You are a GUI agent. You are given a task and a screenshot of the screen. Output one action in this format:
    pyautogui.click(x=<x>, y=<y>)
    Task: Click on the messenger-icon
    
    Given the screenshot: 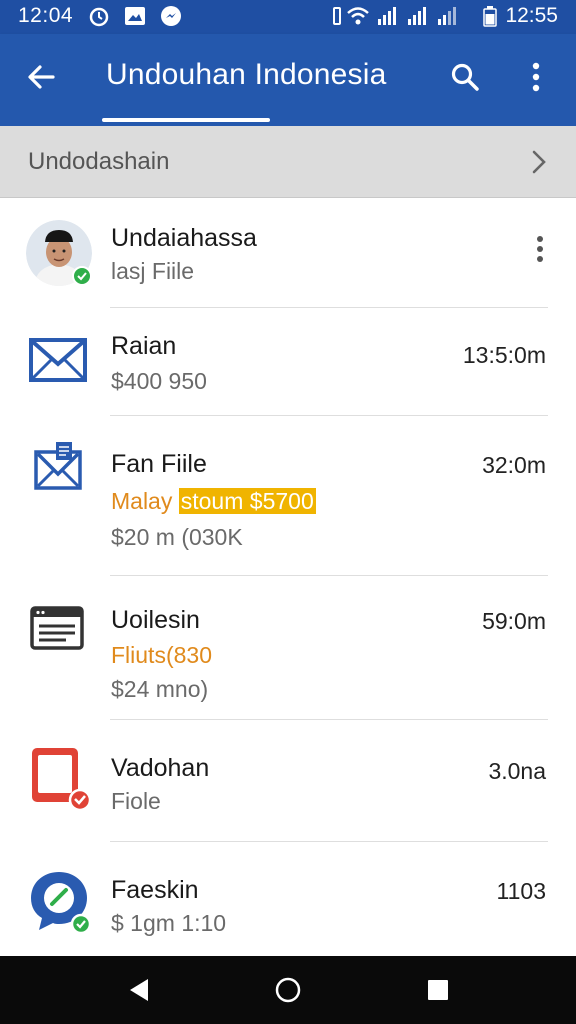 What is the action you would take?
    pyautogui.click(x=171, y=16)
    